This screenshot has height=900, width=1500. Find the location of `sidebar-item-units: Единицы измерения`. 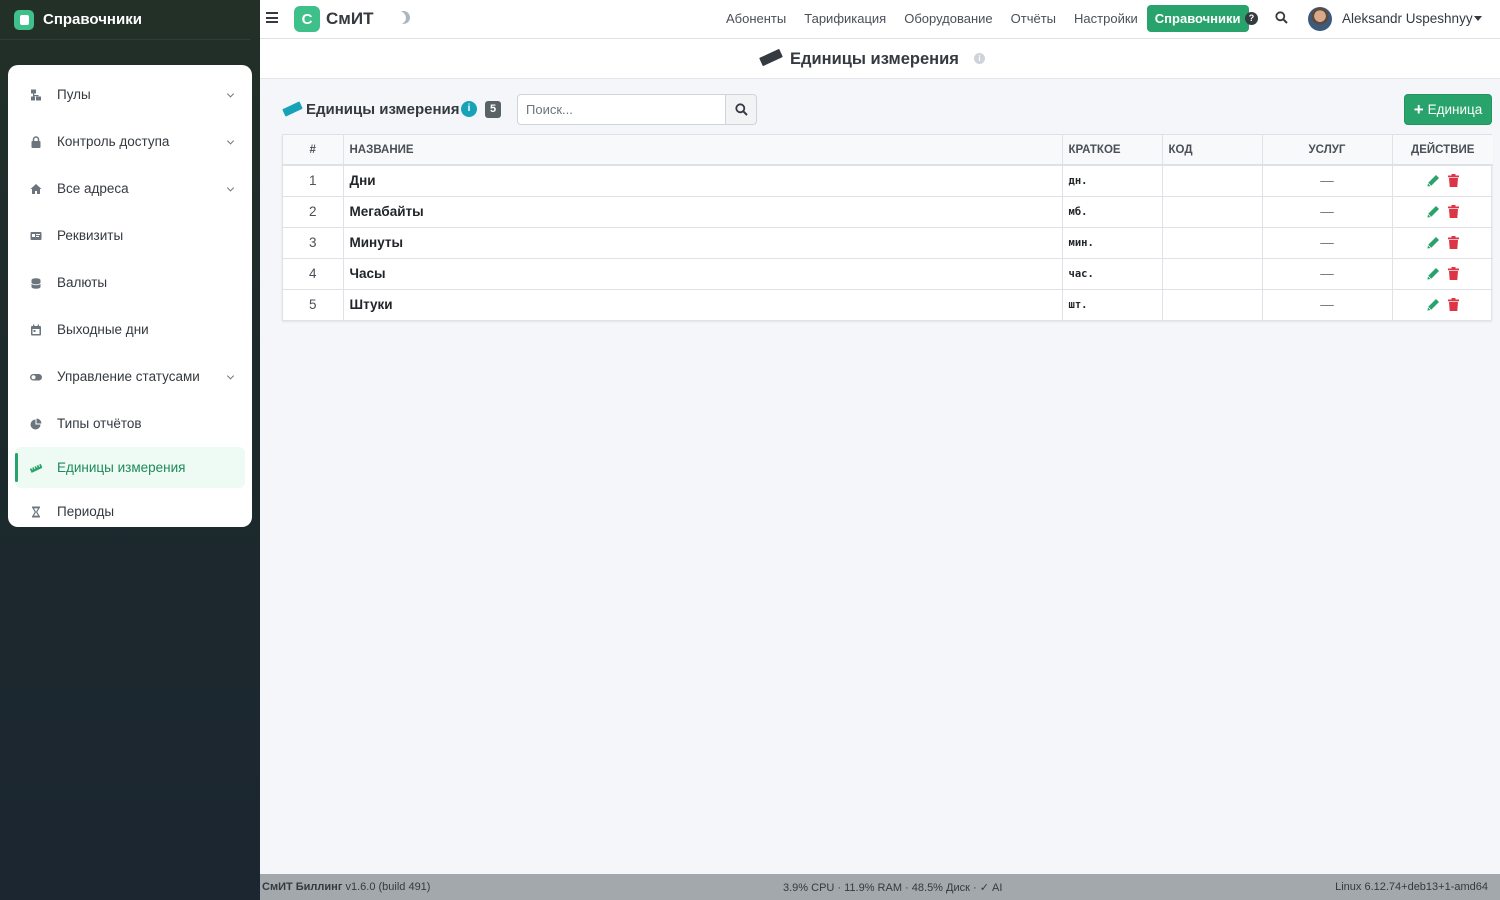

sidebar-item-units: Единицы измерения is located at coordinates (130, 467).